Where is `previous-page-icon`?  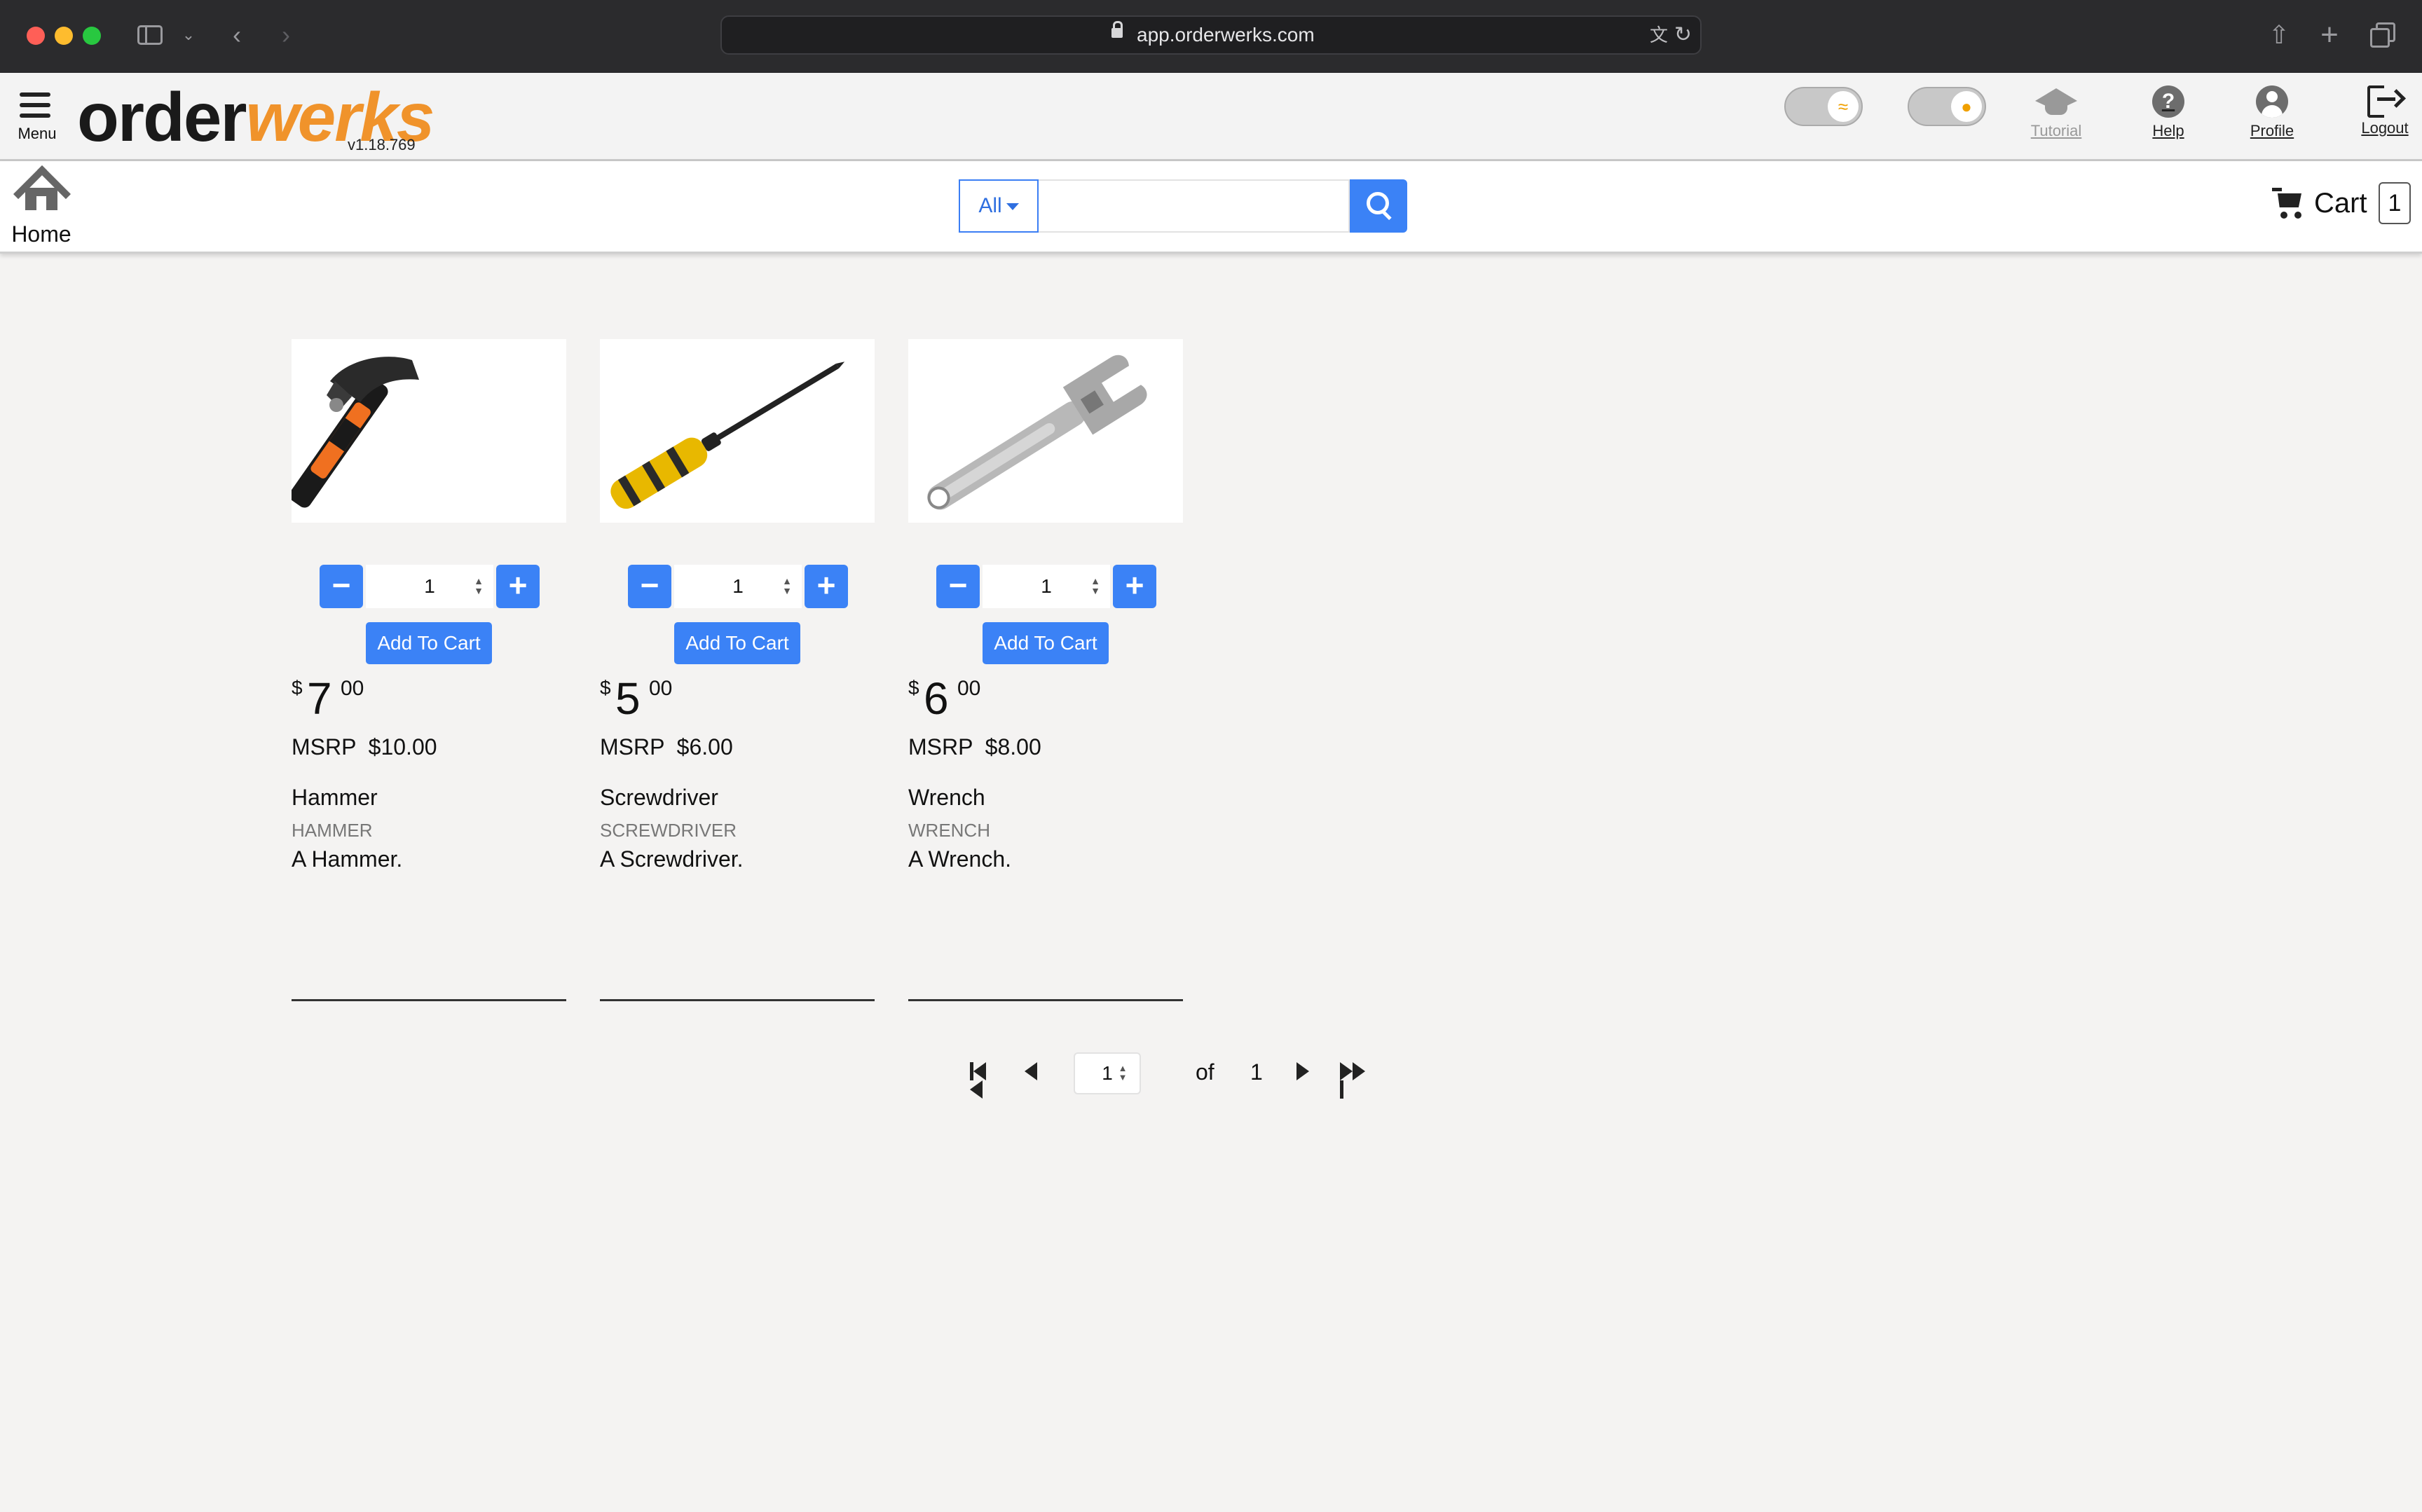
previous-page-icon is located at coordinates (1033, 1072).